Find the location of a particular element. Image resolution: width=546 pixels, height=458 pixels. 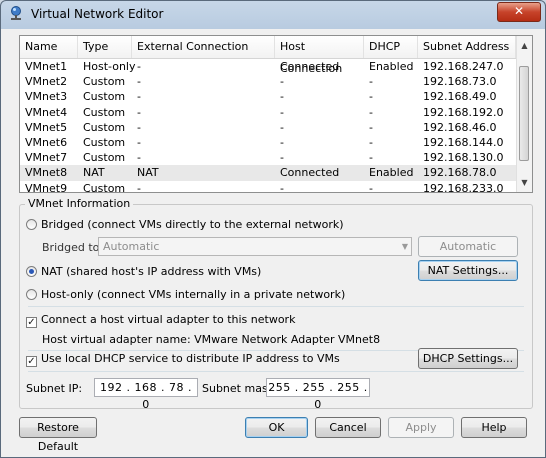

bridged-to-value: Automatic is located at coordinates (131, 246).